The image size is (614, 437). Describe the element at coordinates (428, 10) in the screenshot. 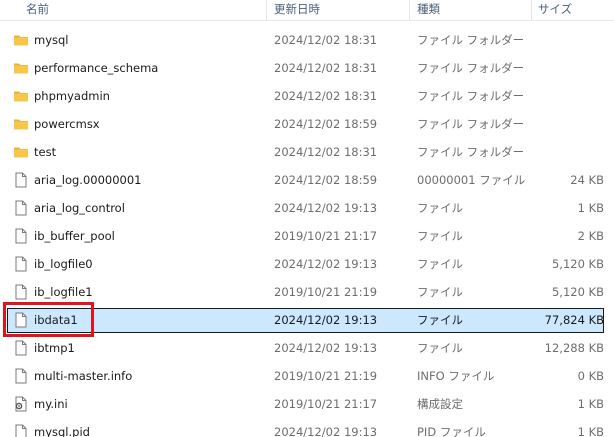

I see `column-header-type: 種類` at that location.